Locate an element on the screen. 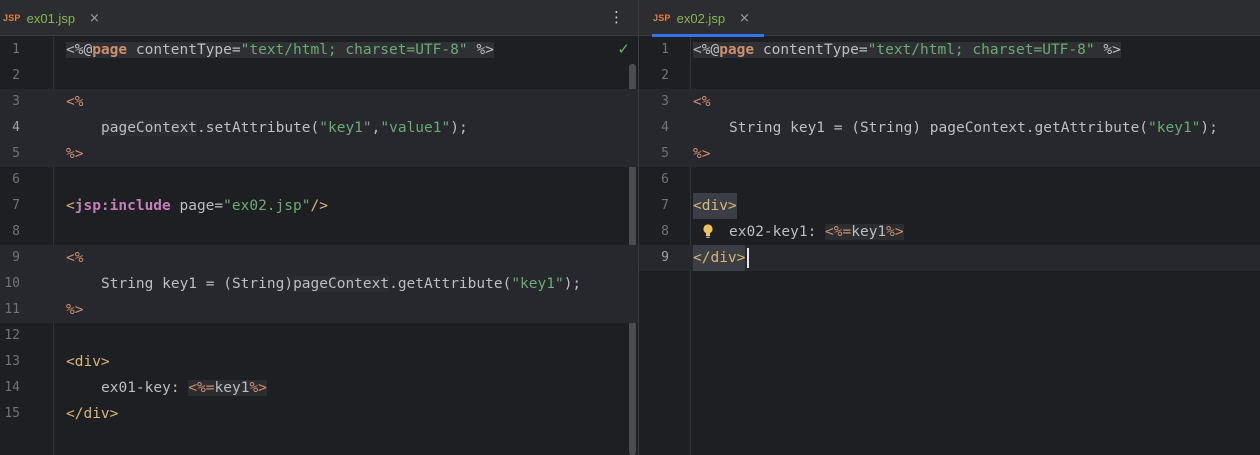  line-number: 15 is located at coordinates (12, 413).